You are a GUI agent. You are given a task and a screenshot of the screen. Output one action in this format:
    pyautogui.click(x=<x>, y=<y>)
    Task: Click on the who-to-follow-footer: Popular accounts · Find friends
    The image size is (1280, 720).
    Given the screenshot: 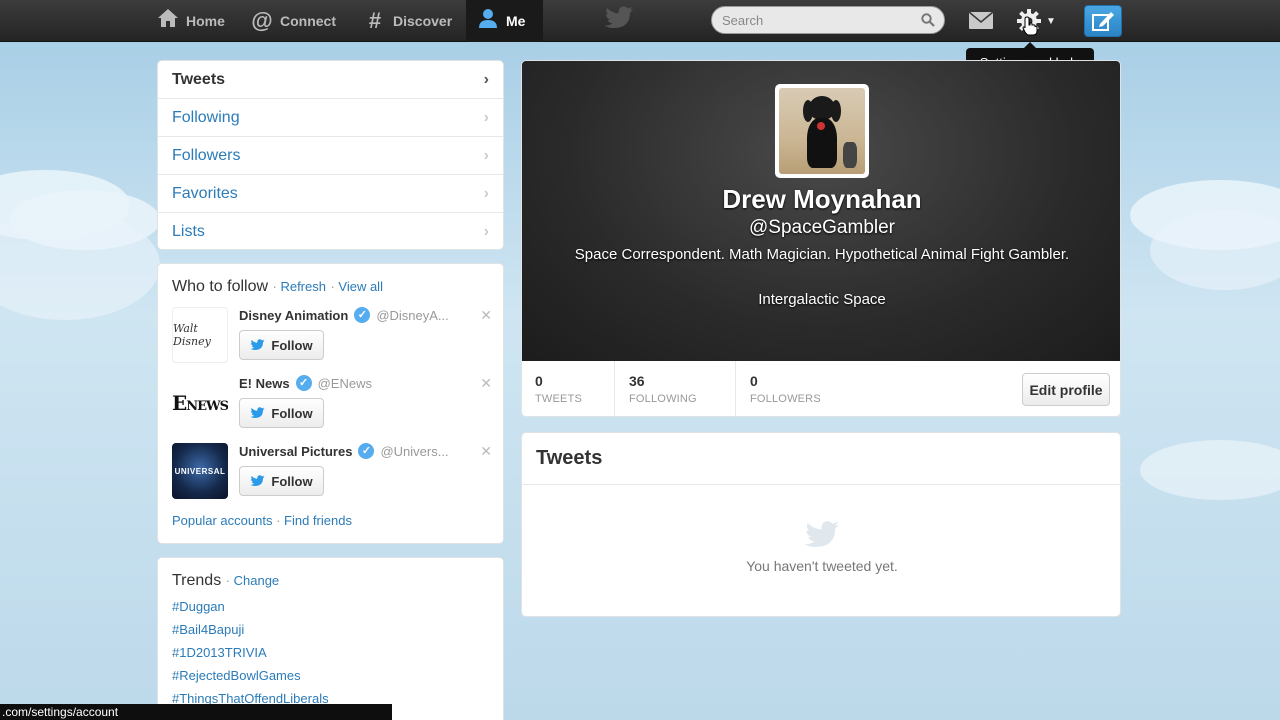 What is the action you would take?
    pyautogui.click(x=262, y=520)
    